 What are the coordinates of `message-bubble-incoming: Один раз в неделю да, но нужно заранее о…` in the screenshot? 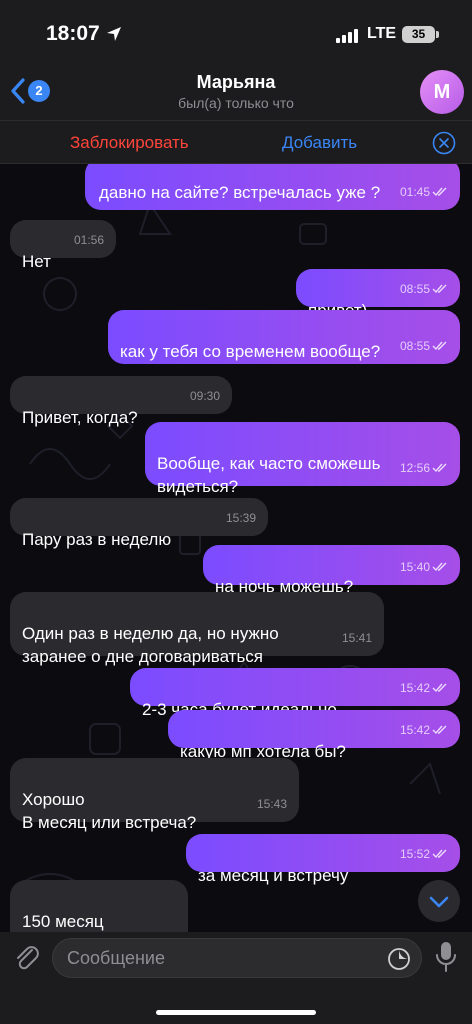 It's located at (197, 629).